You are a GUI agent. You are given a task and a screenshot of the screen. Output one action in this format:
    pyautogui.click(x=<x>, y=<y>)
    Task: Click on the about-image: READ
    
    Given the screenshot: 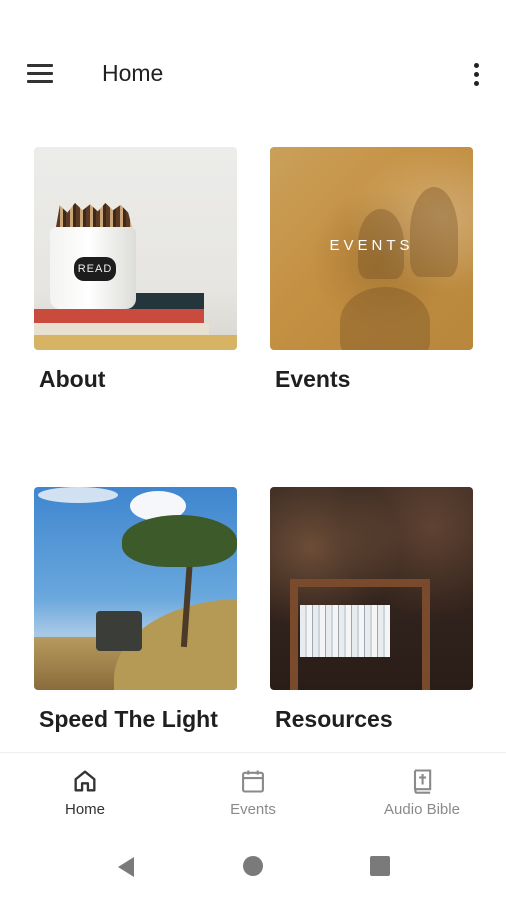 What is the action you would take?
    pyautogui.click(x=135, y=248)
    